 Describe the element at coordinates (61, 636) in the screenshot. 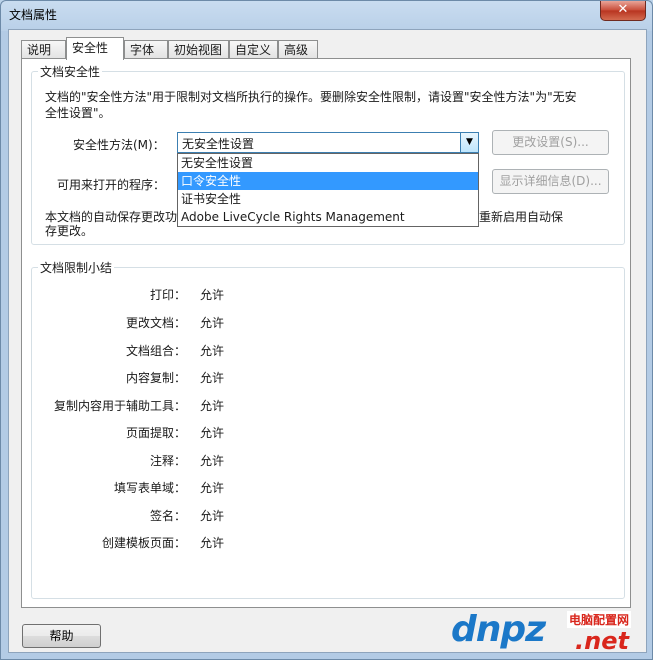

I see `help-button: 帮助` at that location.